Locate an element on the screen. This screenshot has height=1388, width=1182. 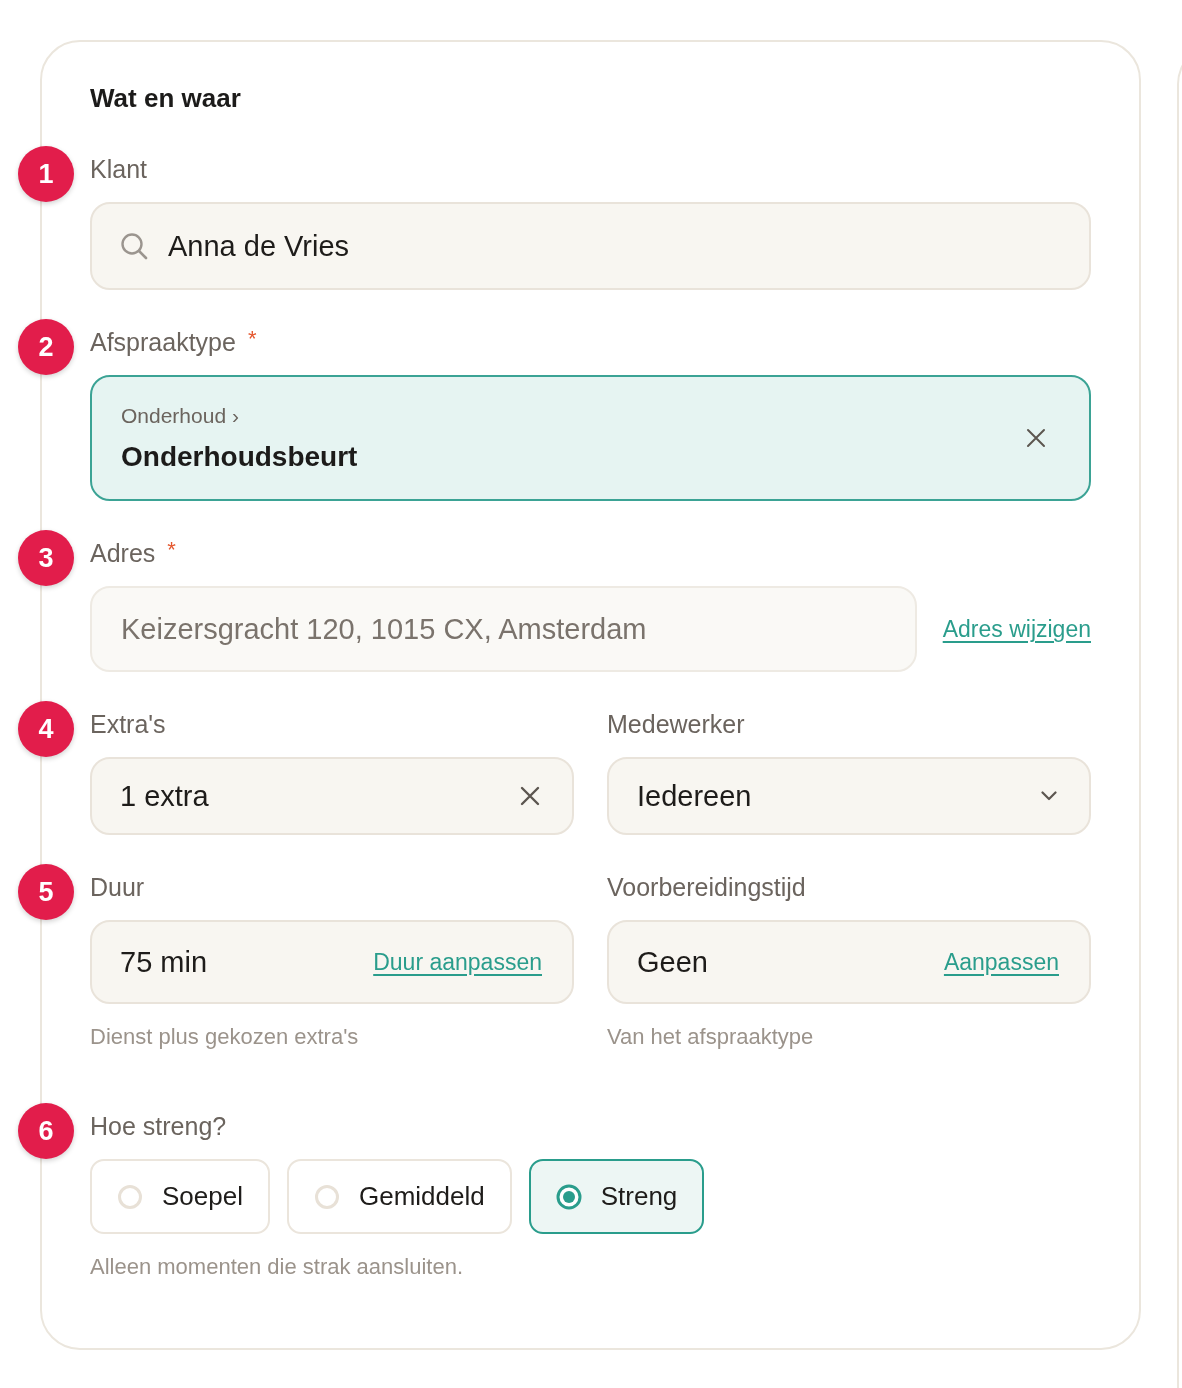
step-number: 6 is located at coordinates (46, 1131).